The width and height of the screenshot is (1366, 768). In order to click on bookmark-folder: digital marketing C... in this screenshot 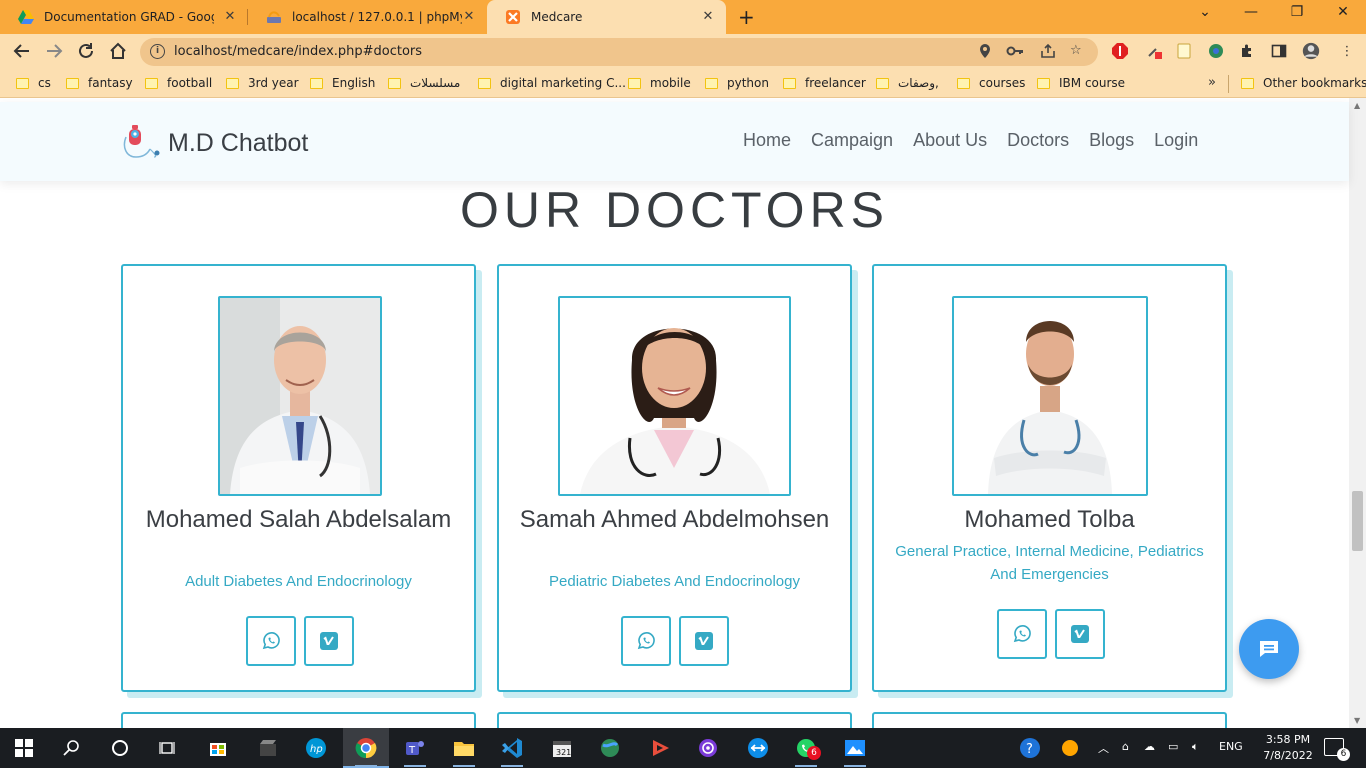, I will do `click(552, 83)`.